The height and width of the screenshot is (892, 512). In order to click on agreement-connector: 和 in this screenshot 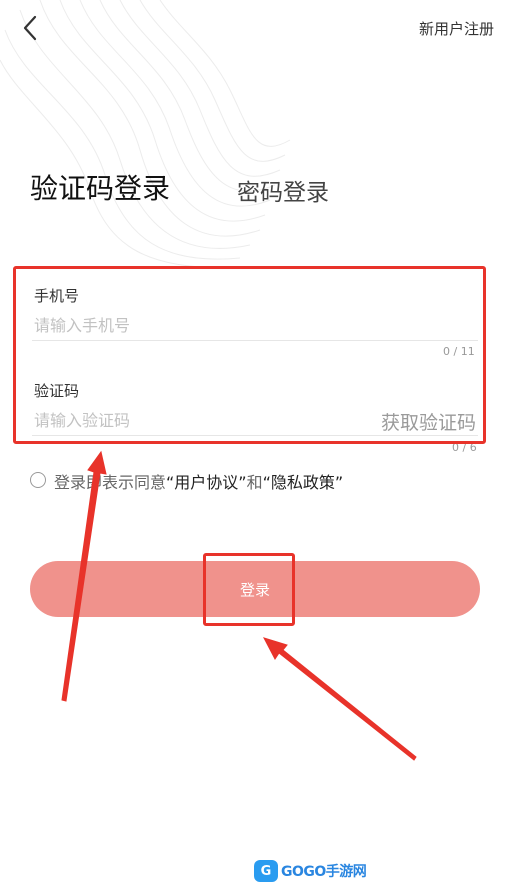, I will do `click(254, 482)`.